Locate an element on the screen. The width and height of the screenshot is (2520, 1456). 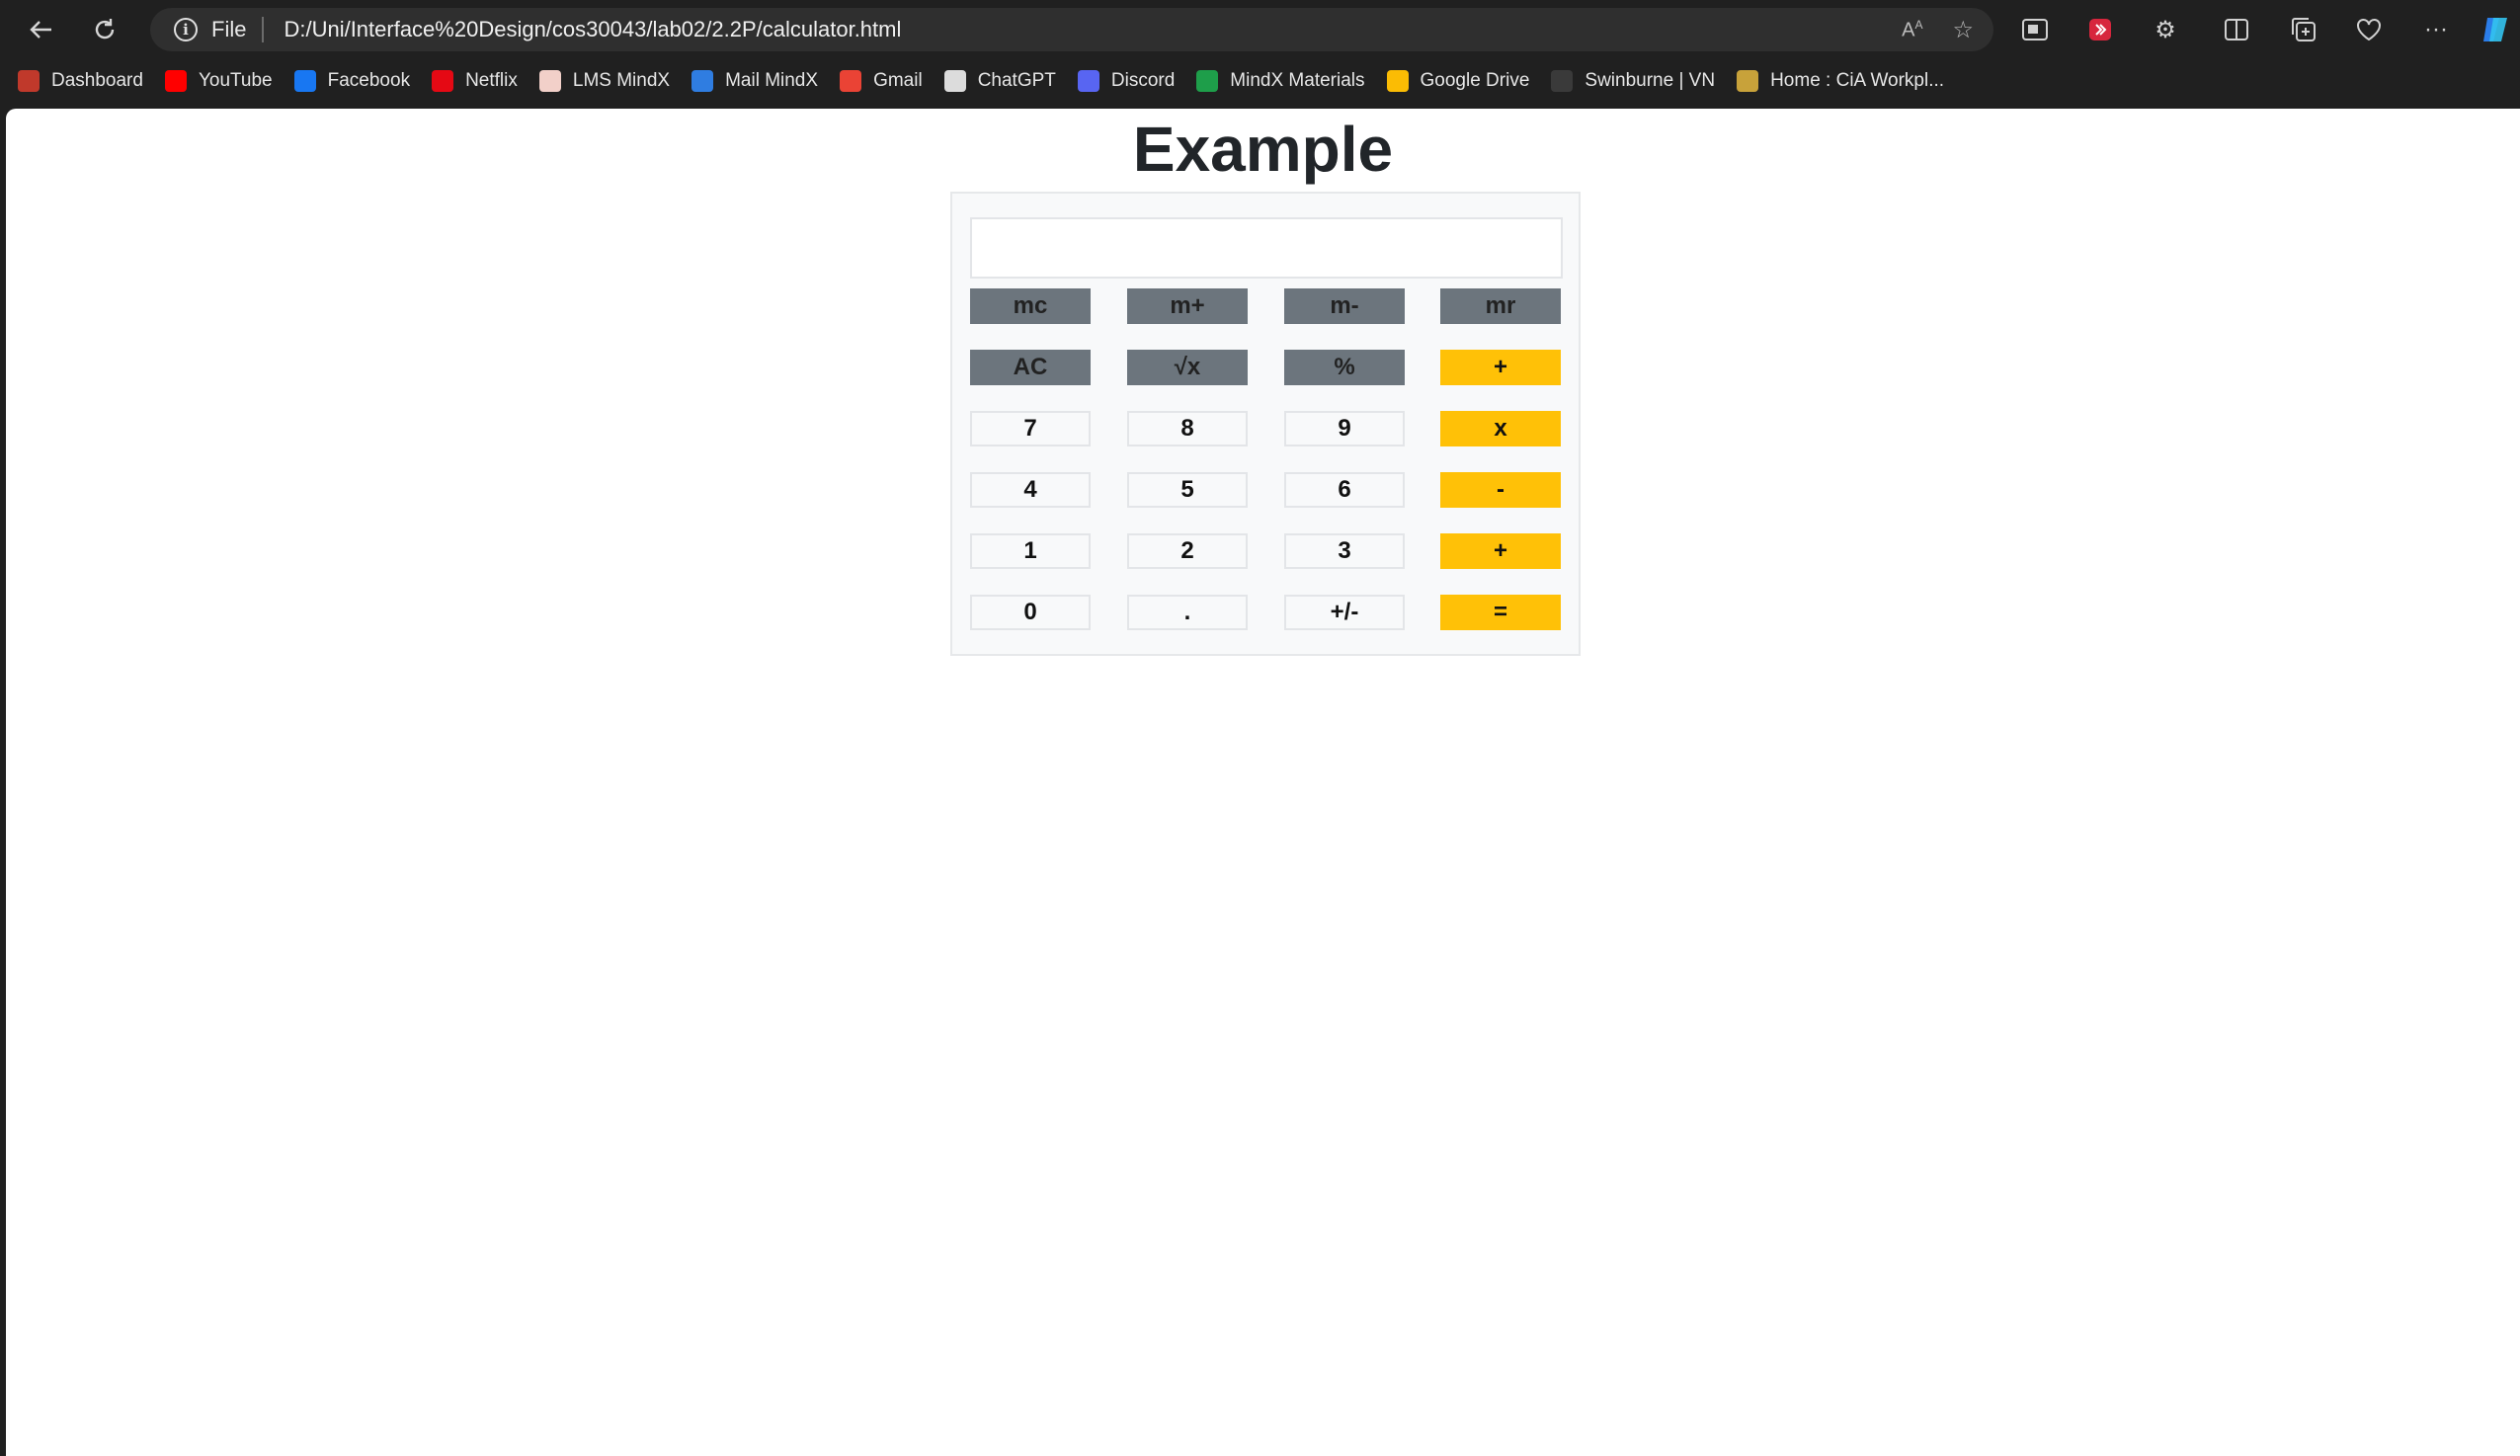
bookmark-label: YouTube is located at coordinates (235, 80).